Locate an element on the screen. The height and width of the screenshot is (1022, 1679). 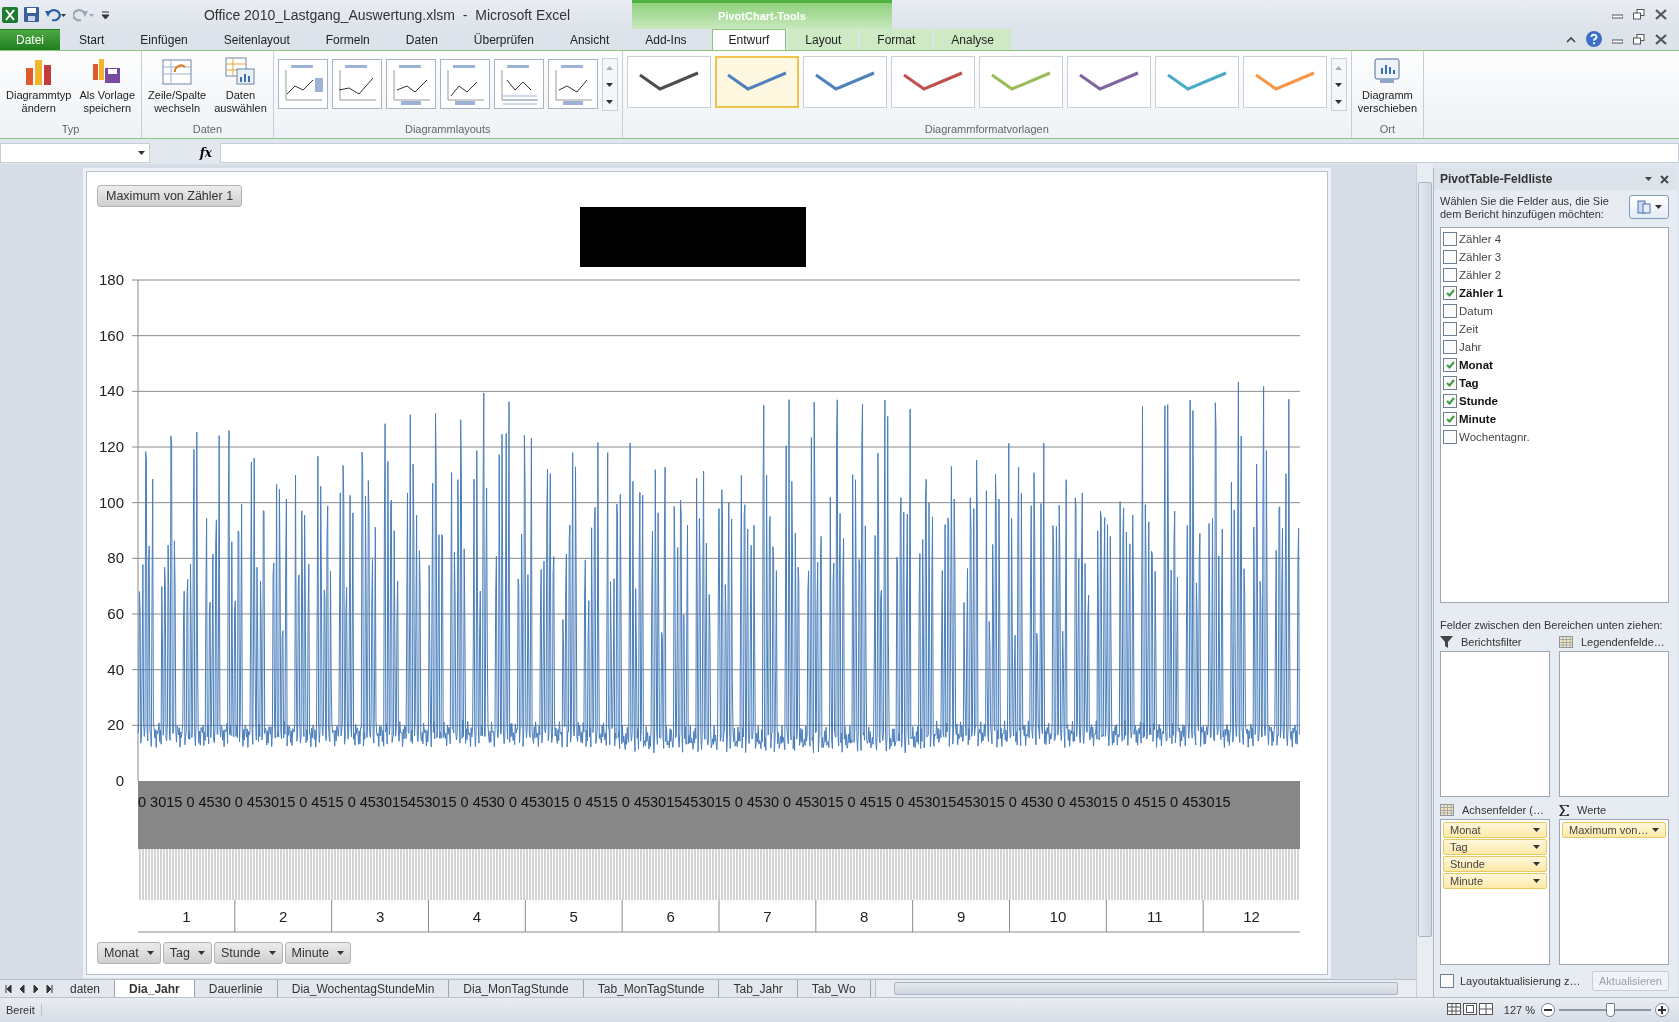
axis-label: 20 is located at coordinates (115, 725).